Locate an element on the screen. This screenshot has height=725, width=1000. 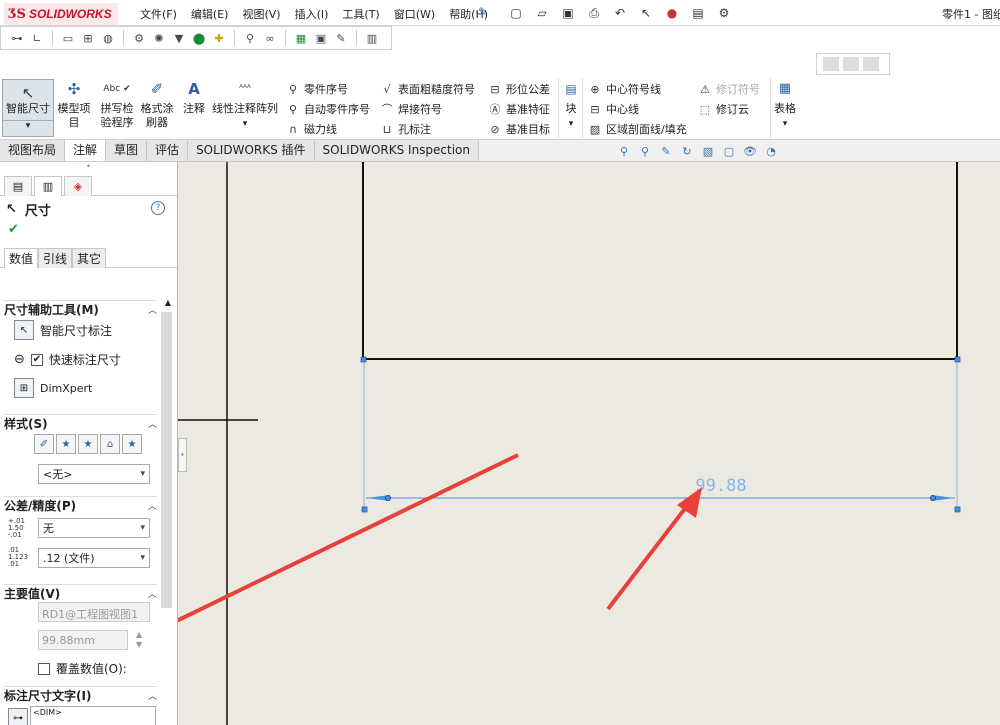
style-select: <无> ▾ is located at coordinates (94, 474).